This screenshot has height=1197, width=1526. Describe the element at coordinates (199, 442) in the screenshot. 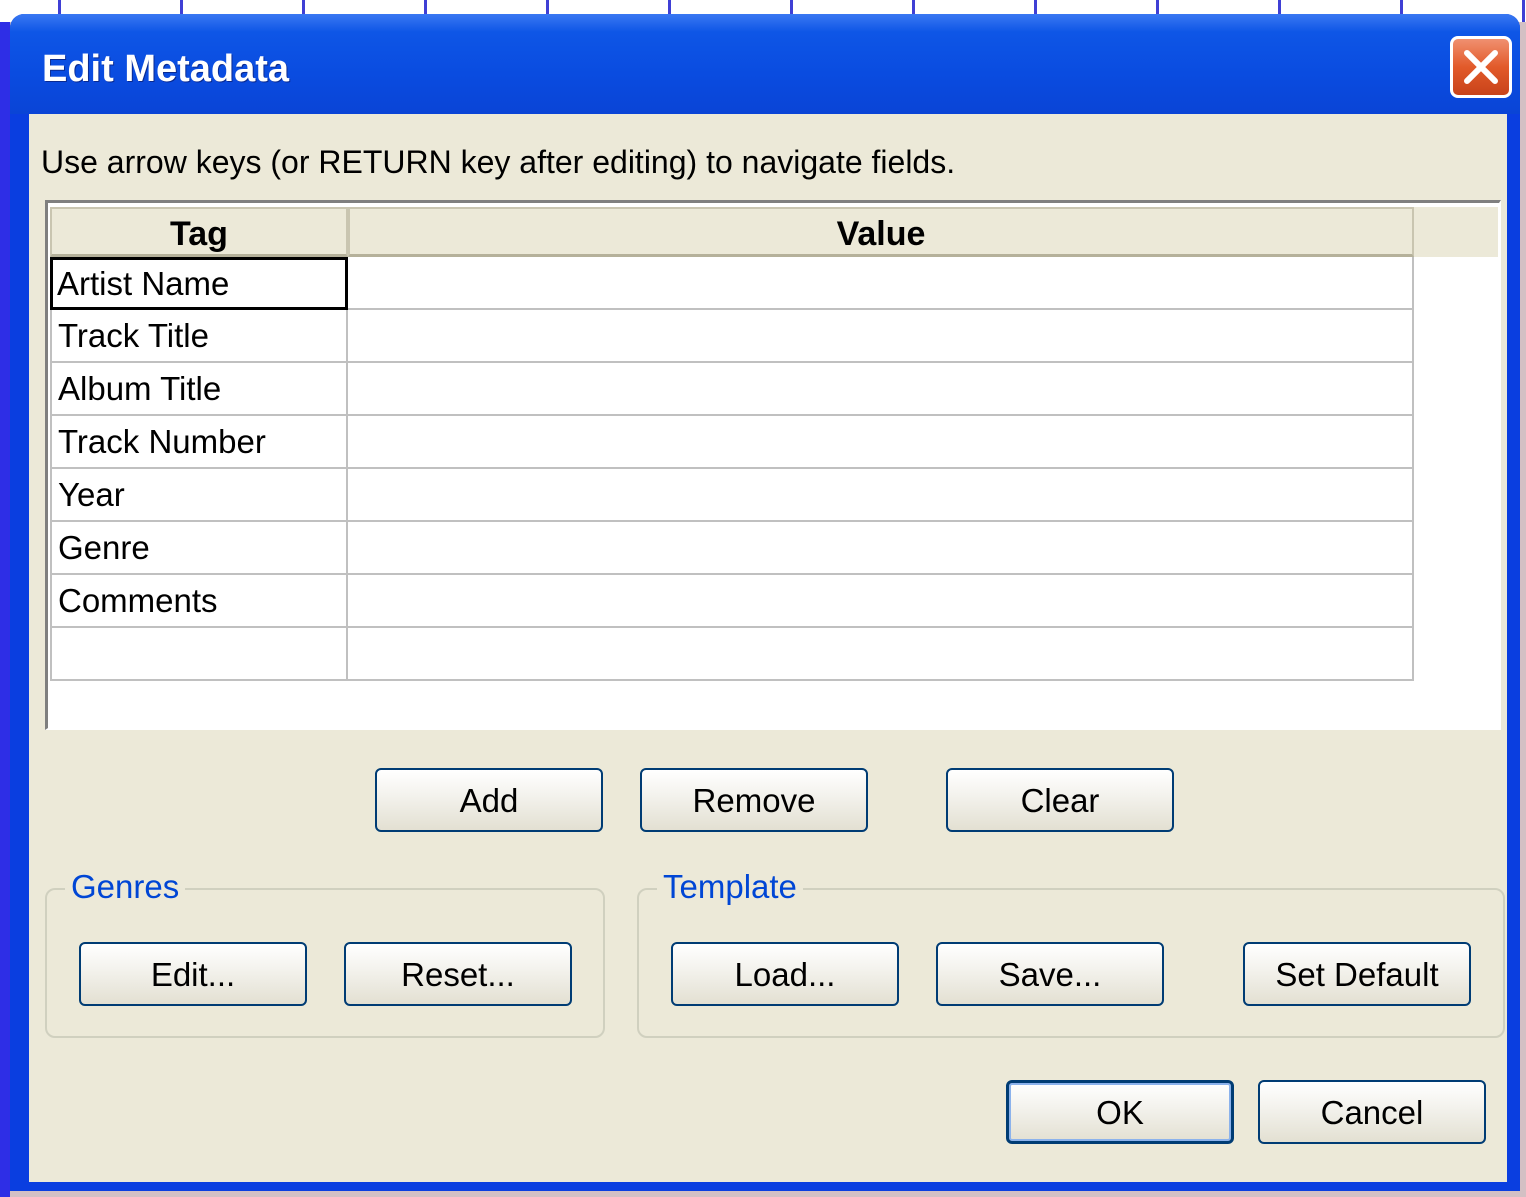

I see `tag-cell: Track Number` at that location.